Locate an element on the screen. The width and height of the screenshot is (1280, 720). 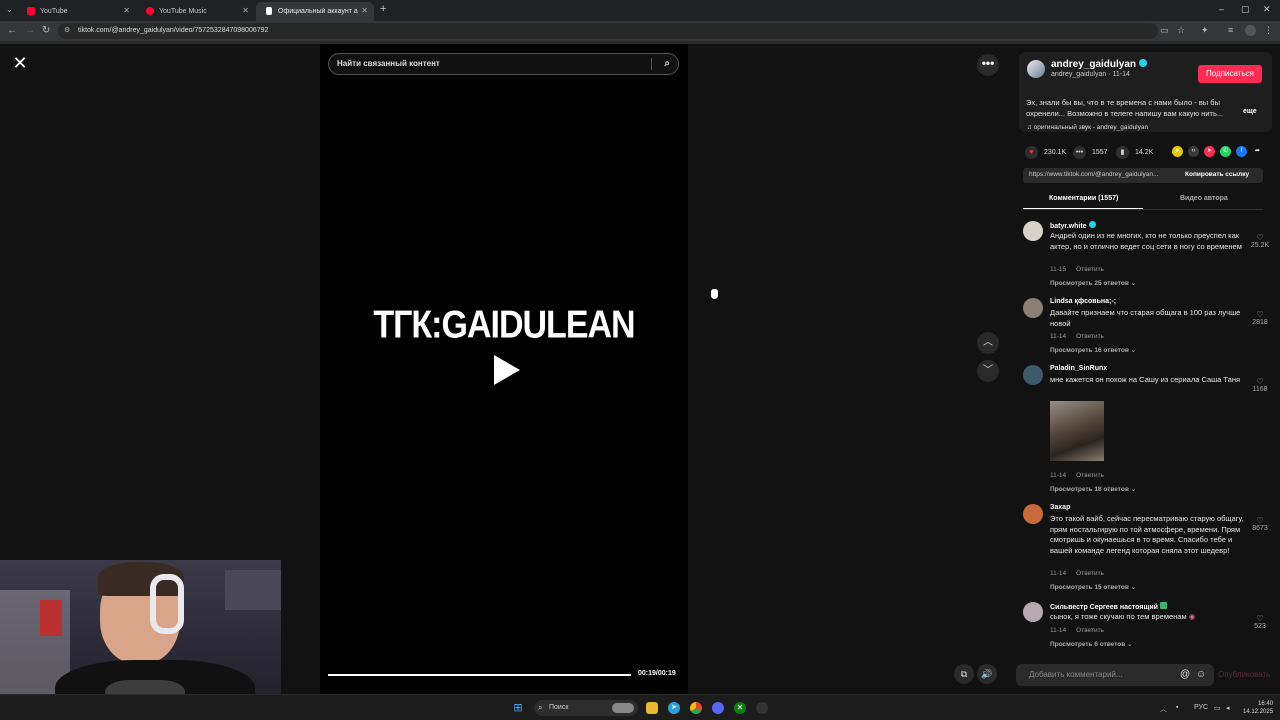
commenter-name: Paladin_SinRunx is located at coordinates (1078, 368).